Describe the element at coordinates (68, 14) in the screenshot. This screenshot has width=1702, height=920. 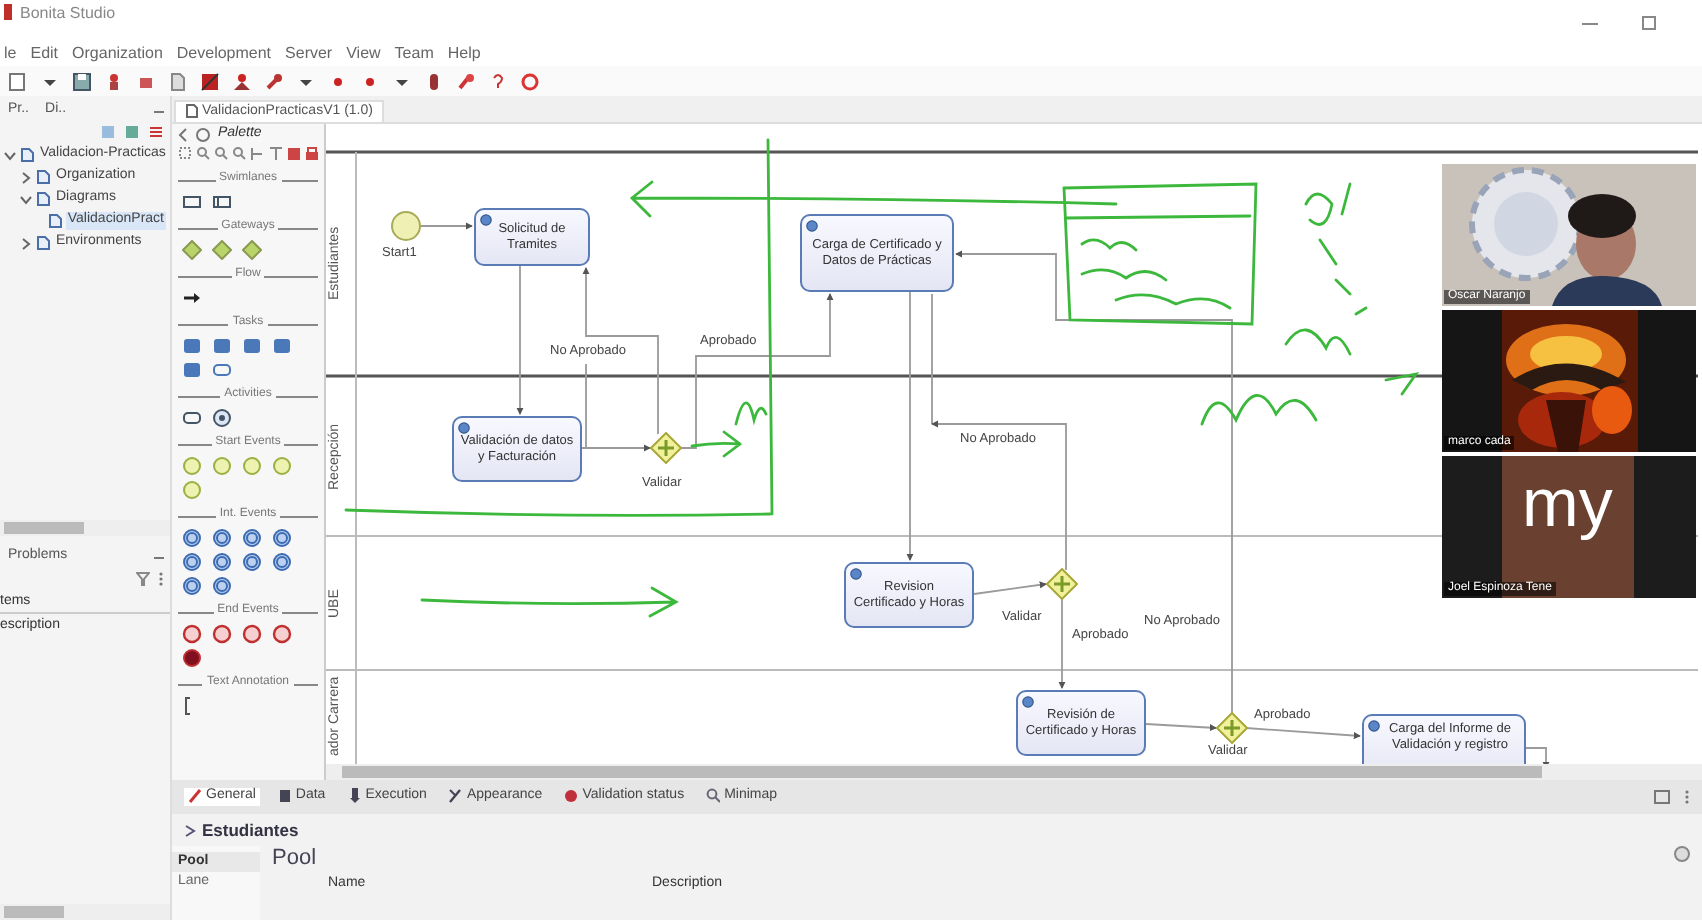
I see `window-title: Bonita Studio` at that location.